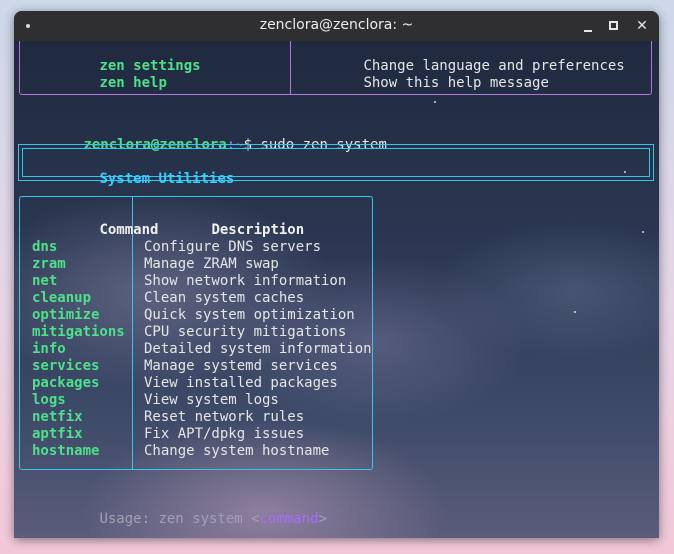 This screenshot has height=554, width=674. I want to click on title-bar: zenclora@zenclora: ~ ✕, so click(336, 26).